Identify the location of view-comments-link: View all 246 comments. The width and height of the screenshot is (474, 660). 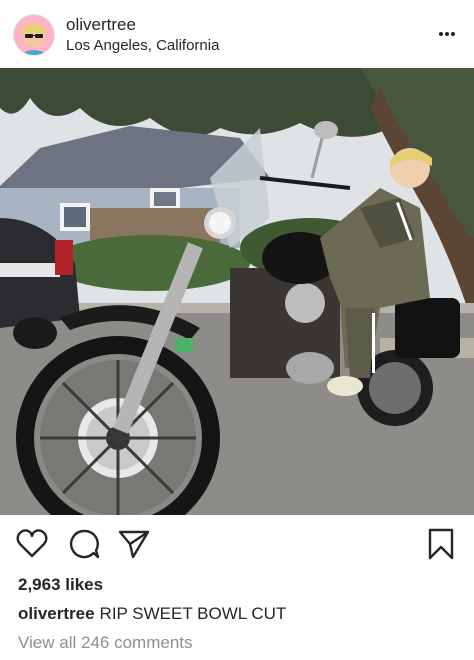
(105, 643).